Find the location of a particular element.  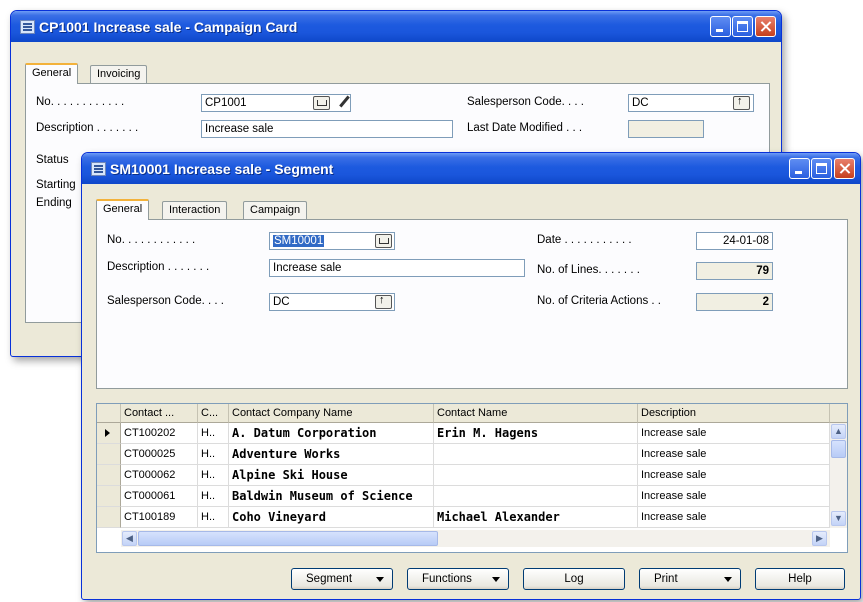

campaign-salesperson-label: Salesperson Code. . . . is located at coordinates (525, 102).